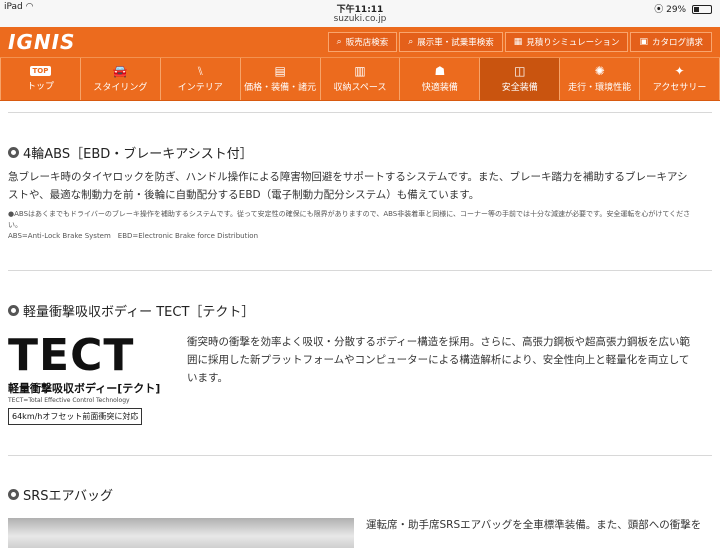  Describe the element at coordinates (643, 42) in the screenshot. I see `catalog-icon: ▣` at that location.